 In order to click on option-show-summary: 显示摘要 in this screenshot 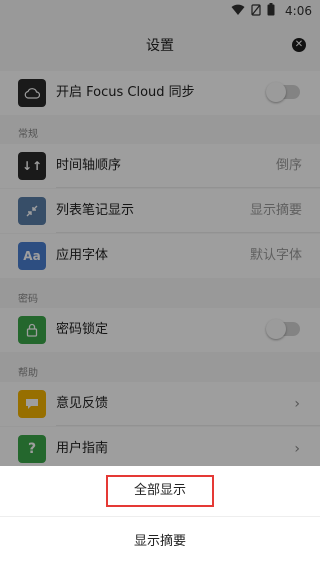, I will do `click(160, 541)`.